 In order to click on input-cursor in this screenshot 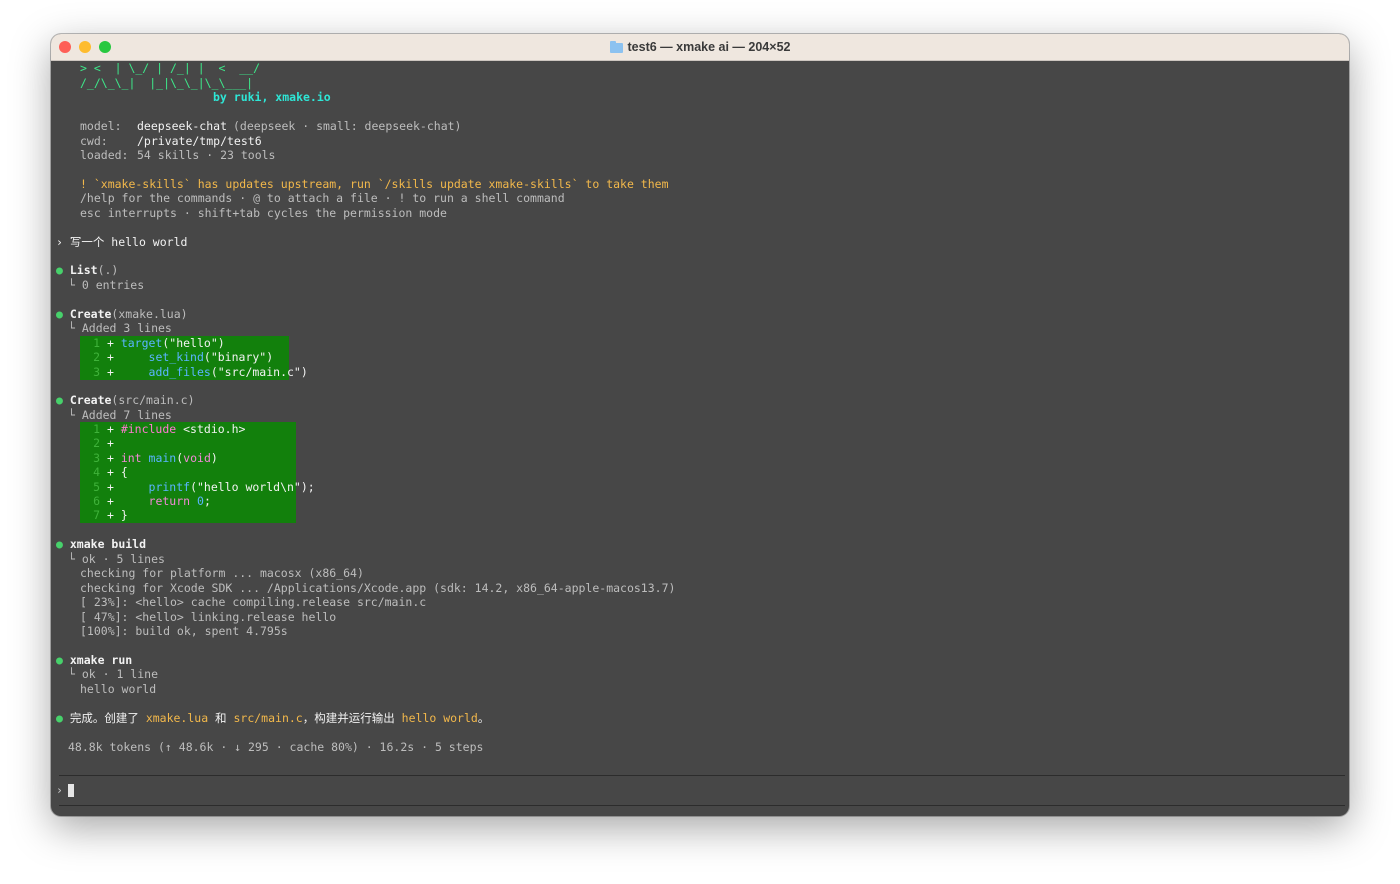, I will do `click(71, 790)`.